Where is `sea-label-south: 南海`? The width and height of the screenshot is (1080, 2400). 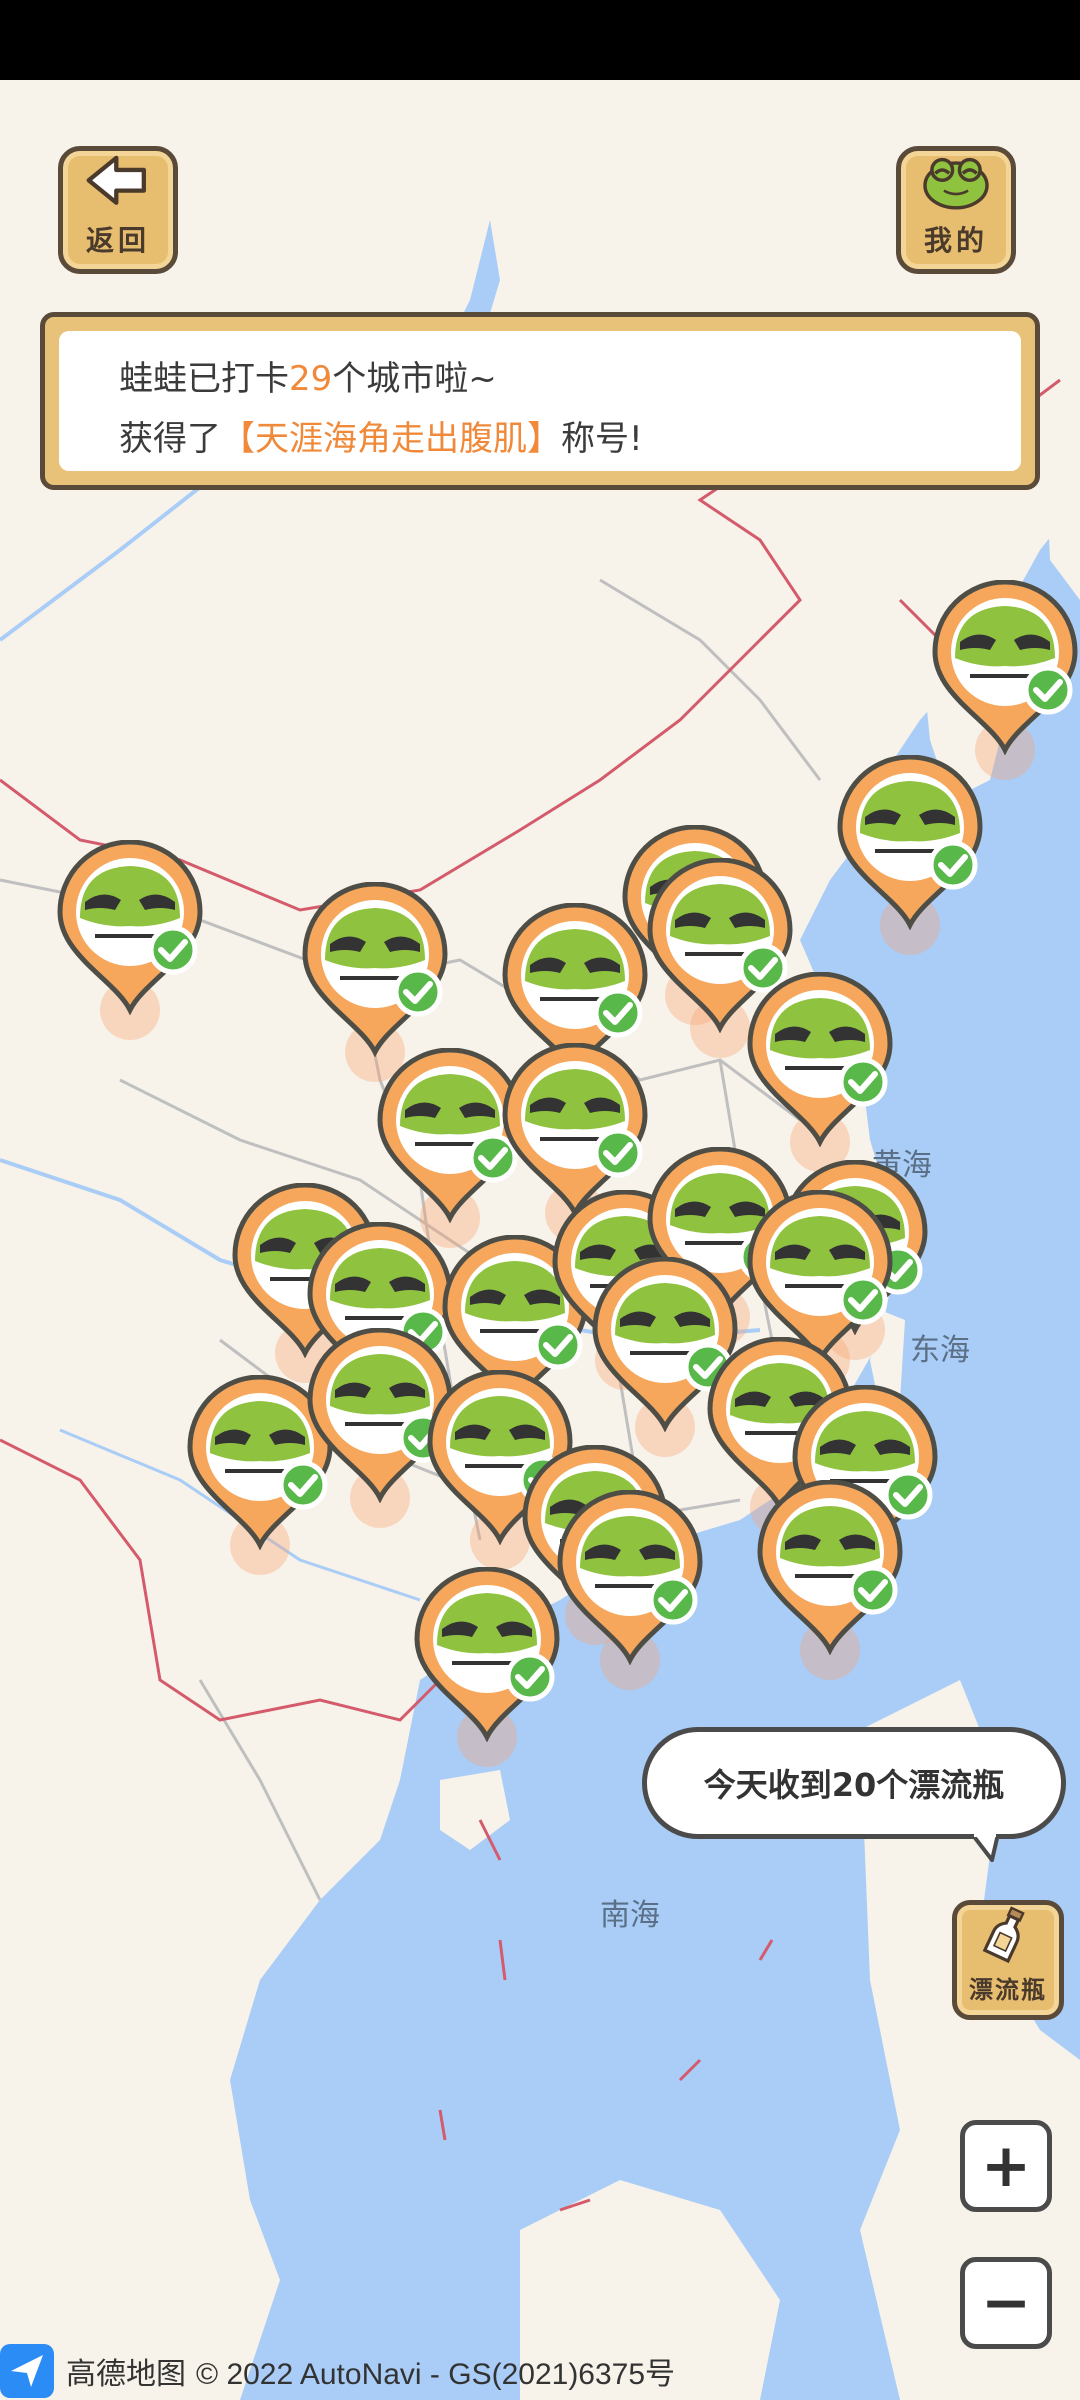 sea-label-south: 南海 is located at coordinates (630, 1915).